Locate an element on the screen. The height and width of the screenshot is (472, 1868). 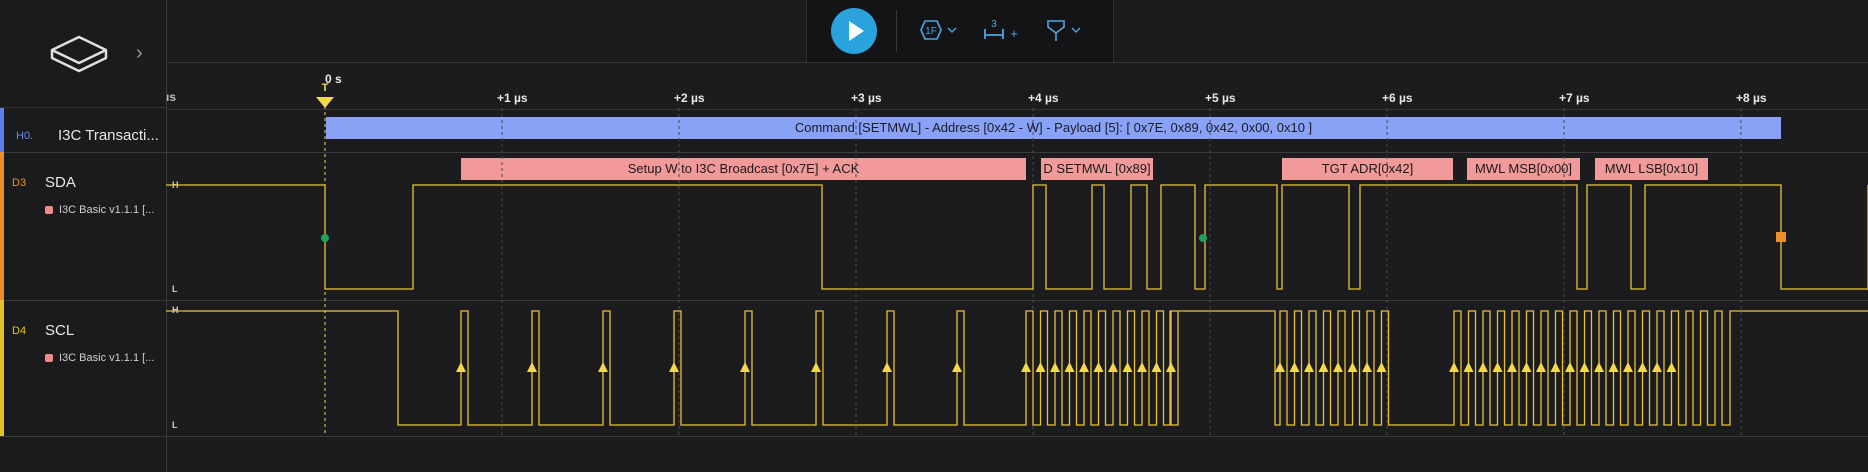
restart-condition-marker is located at coordinates (1203, 238).